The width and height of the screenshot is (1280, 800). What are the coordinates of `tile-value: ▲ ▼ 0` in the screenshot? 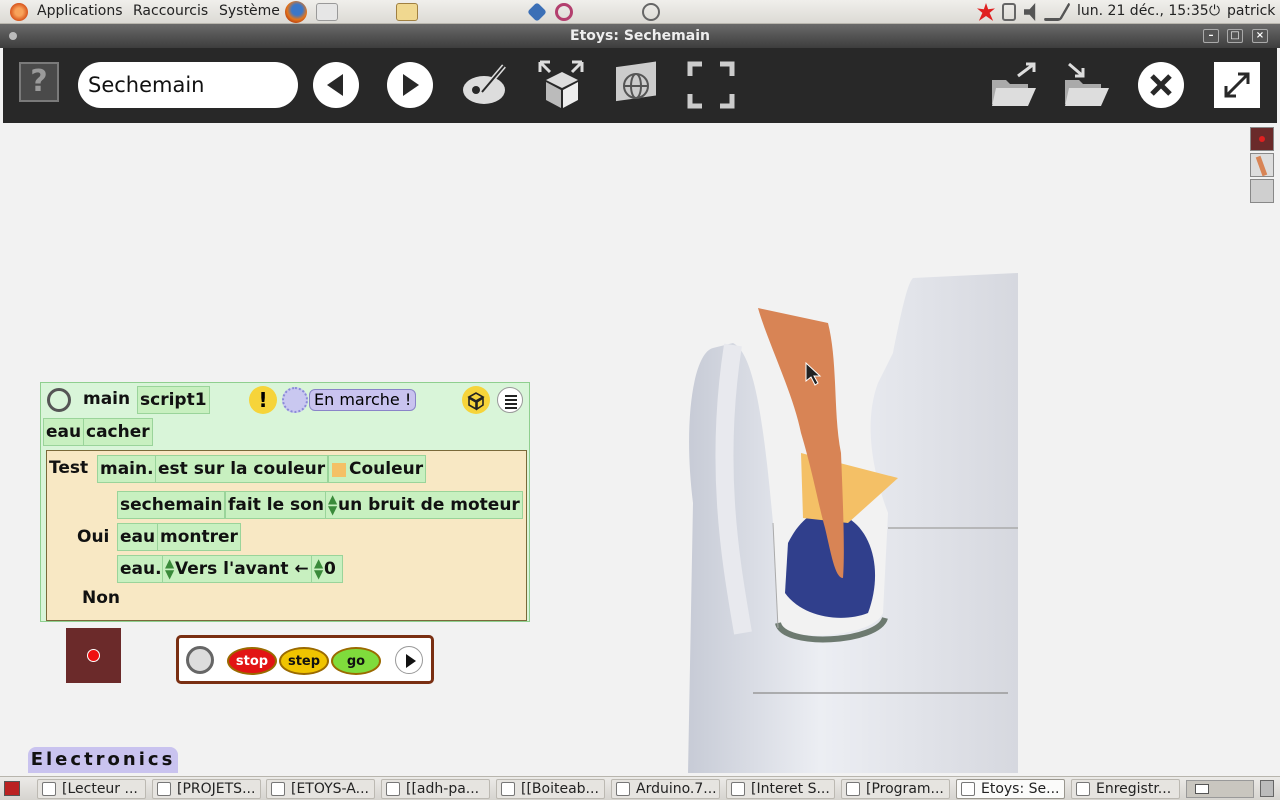 It's located at (327, 569).